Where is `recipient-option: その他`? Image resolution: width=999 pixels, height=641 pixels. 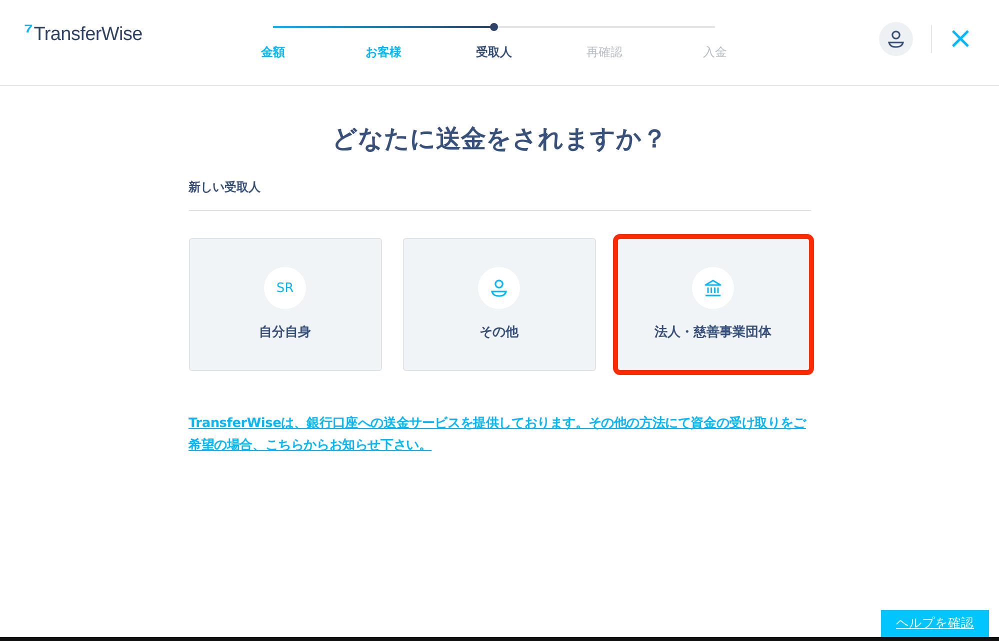
recipient-option: その他 is located at coordinates (499, 304).